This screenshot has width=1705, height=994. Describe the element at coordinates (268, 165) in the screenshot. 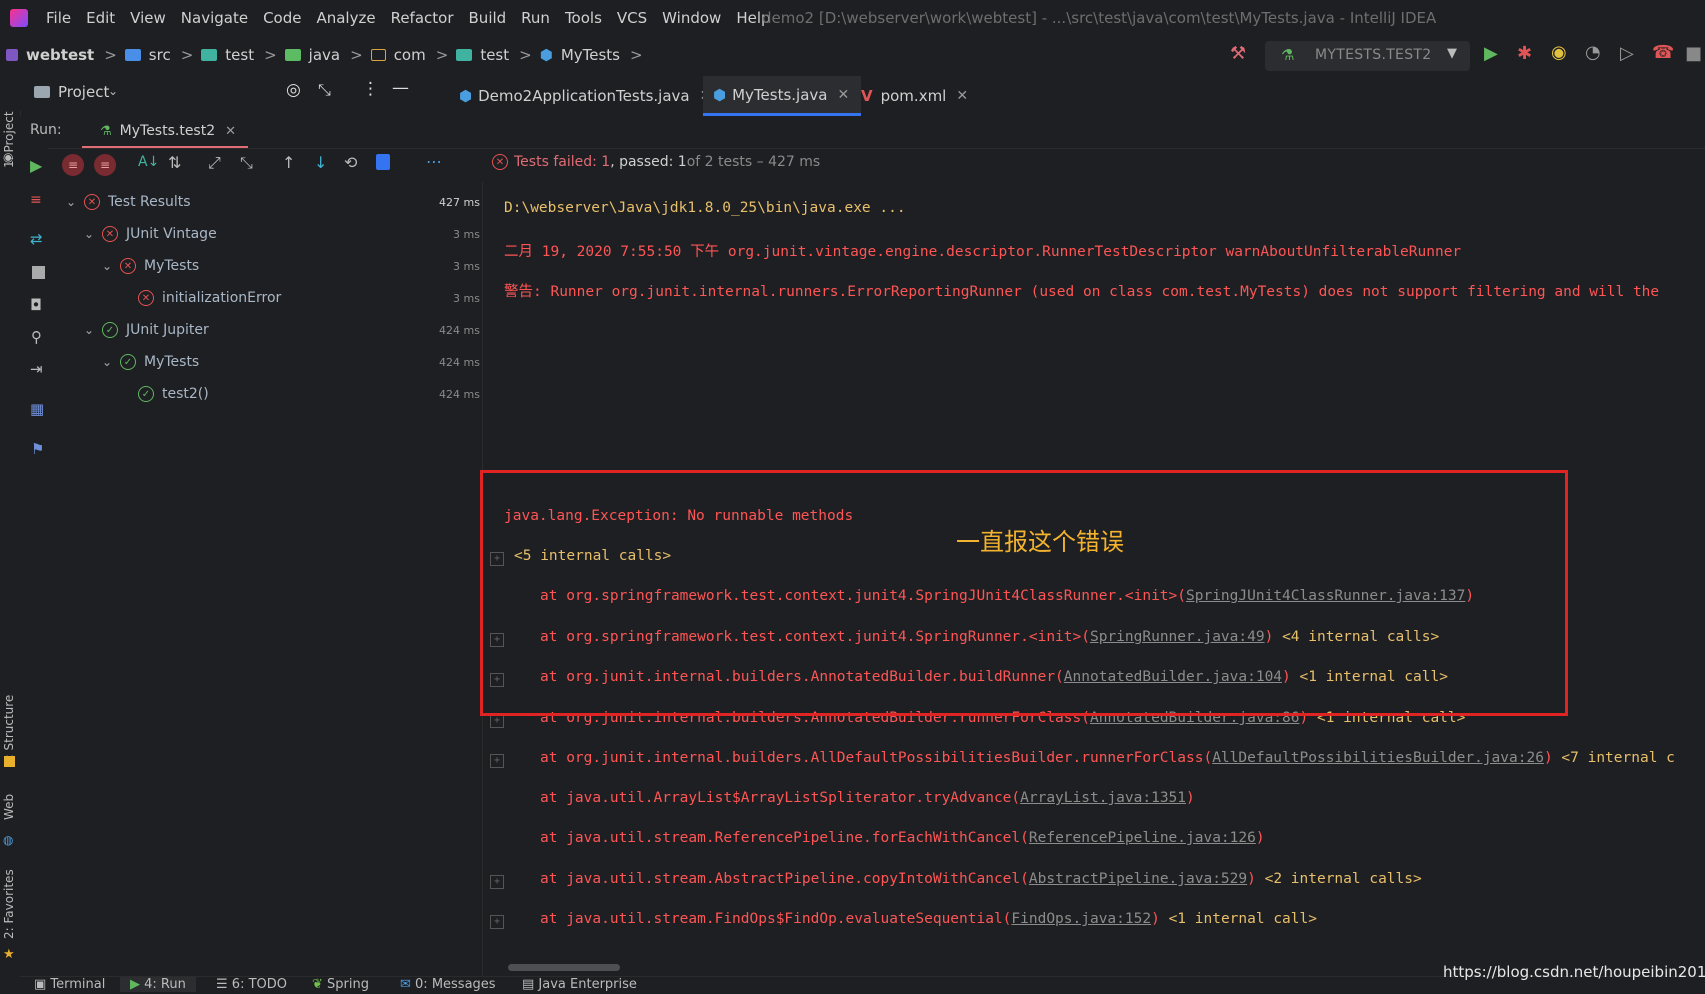

I see `test-tree-toolbar: ≡ ≡ A↓ ⇅ ⤢ ⤡ ↑ ↓ ⟲ ⋯` at that location.